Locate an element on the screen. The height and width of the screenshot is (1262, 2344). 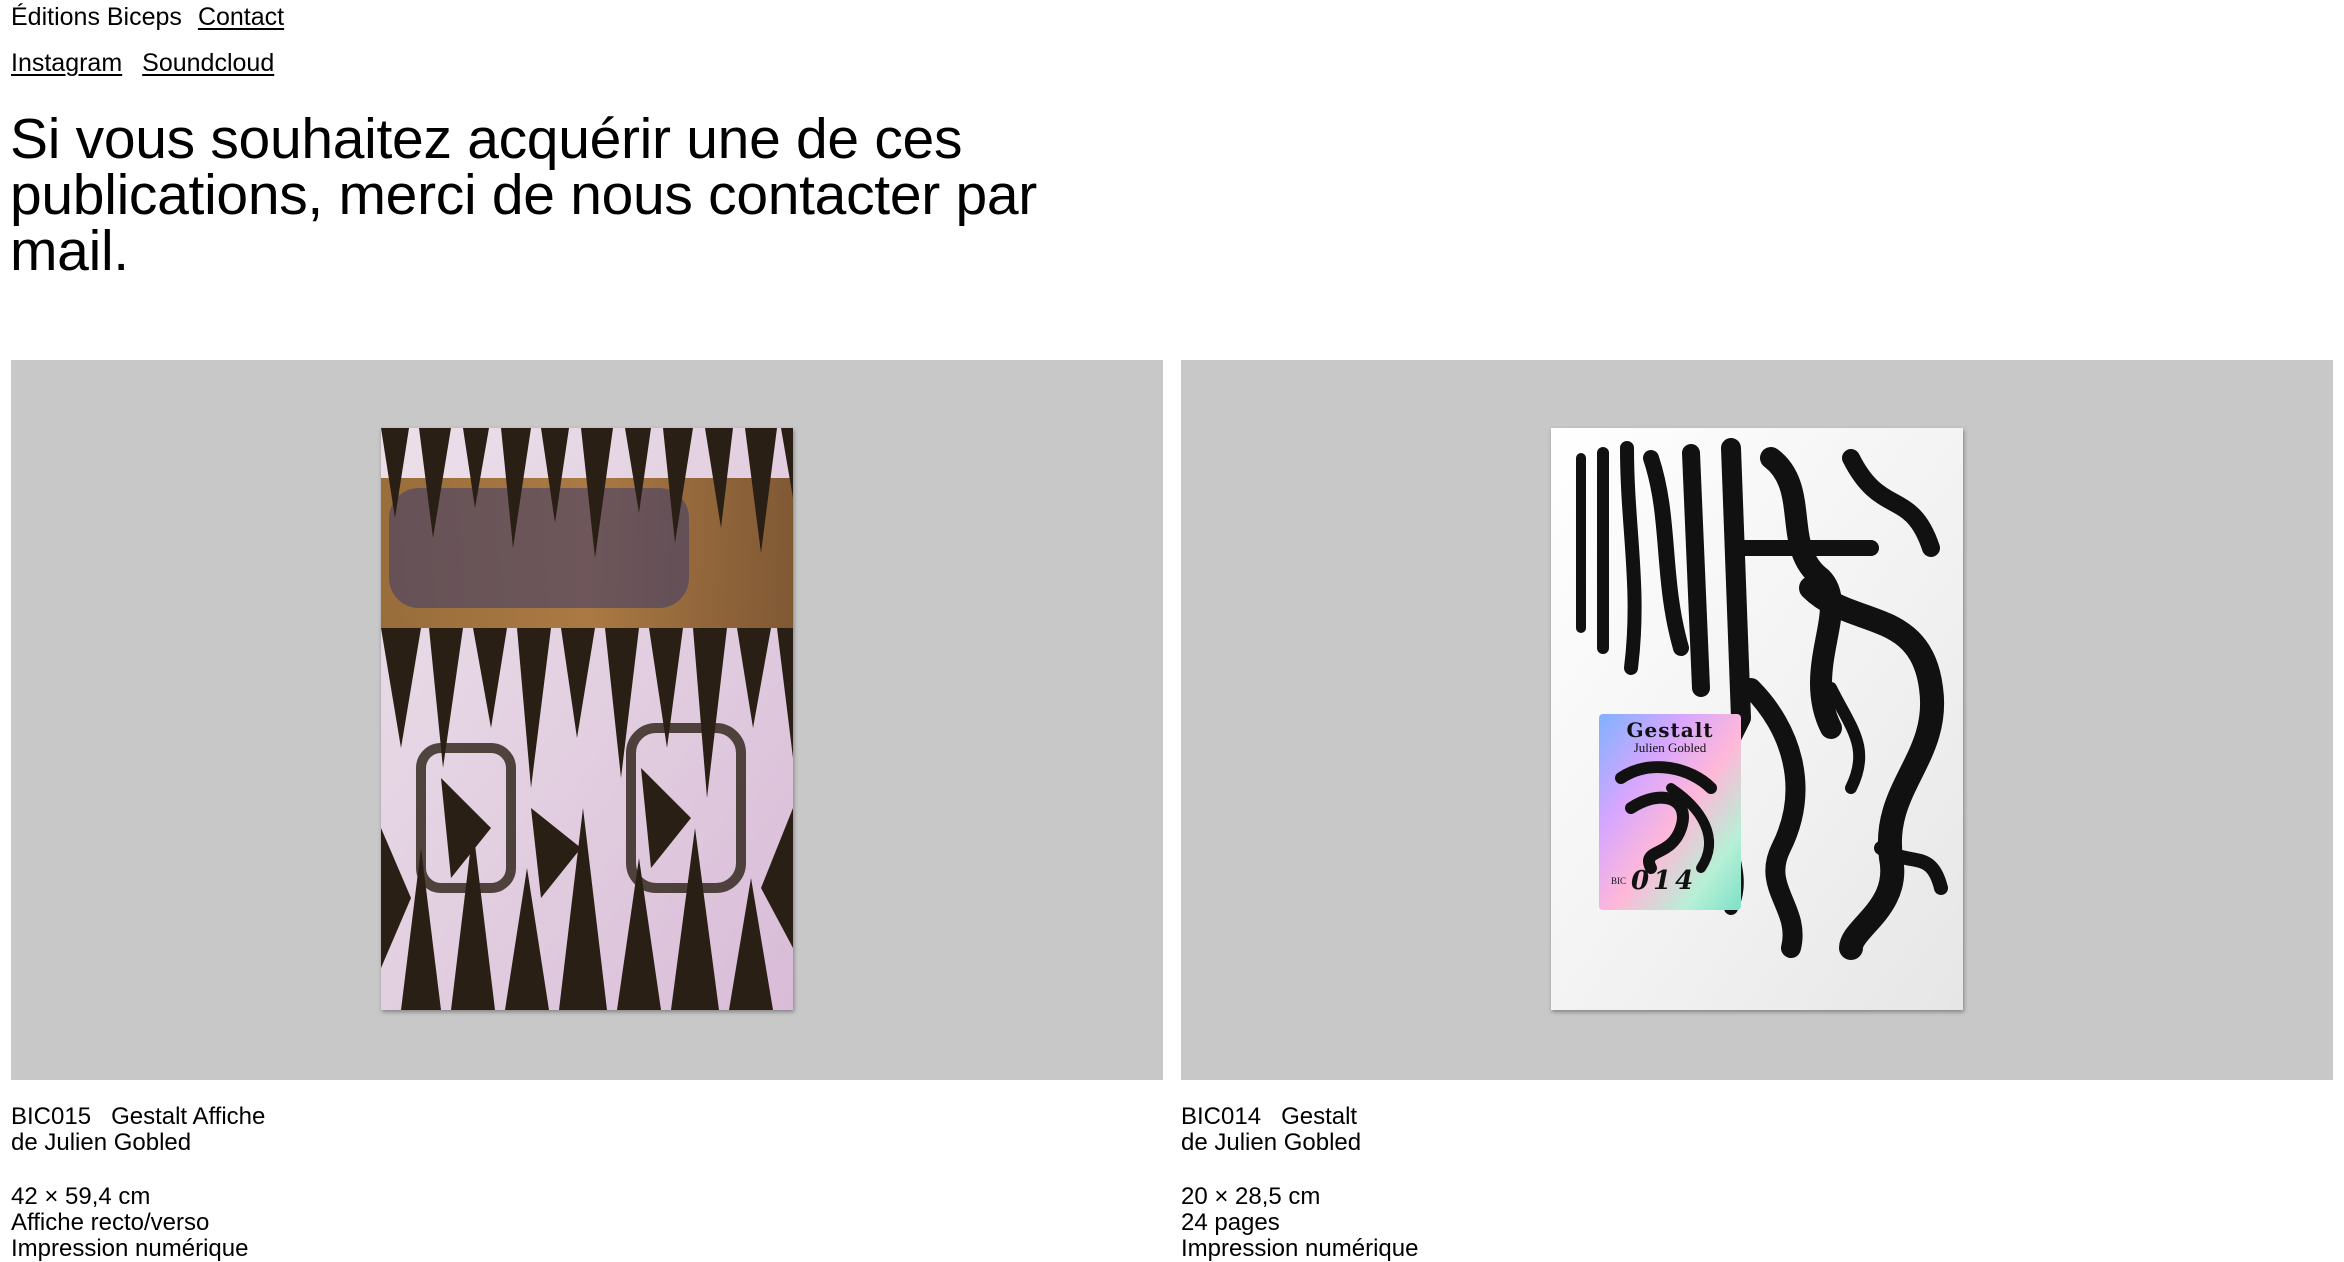
book-cover-image: Gestalt Julien Gobled BIC 014 is located at coordinates (1757, 719).